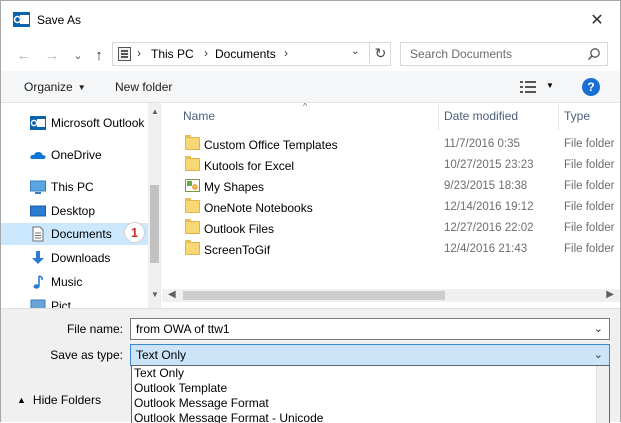 The image size is (621, 423). I want to click on new-folder-button: New folder, so click(143, 87).